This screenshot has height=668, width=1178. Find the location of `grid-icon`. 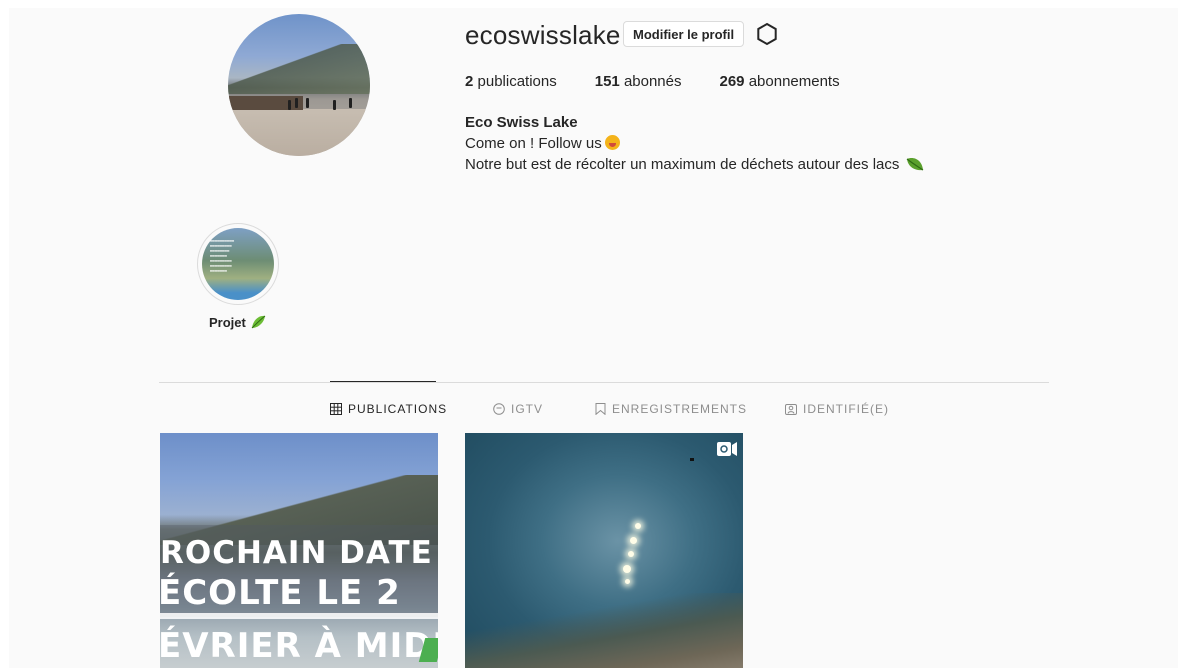

grid-icon is located at coordinates (336, 409).